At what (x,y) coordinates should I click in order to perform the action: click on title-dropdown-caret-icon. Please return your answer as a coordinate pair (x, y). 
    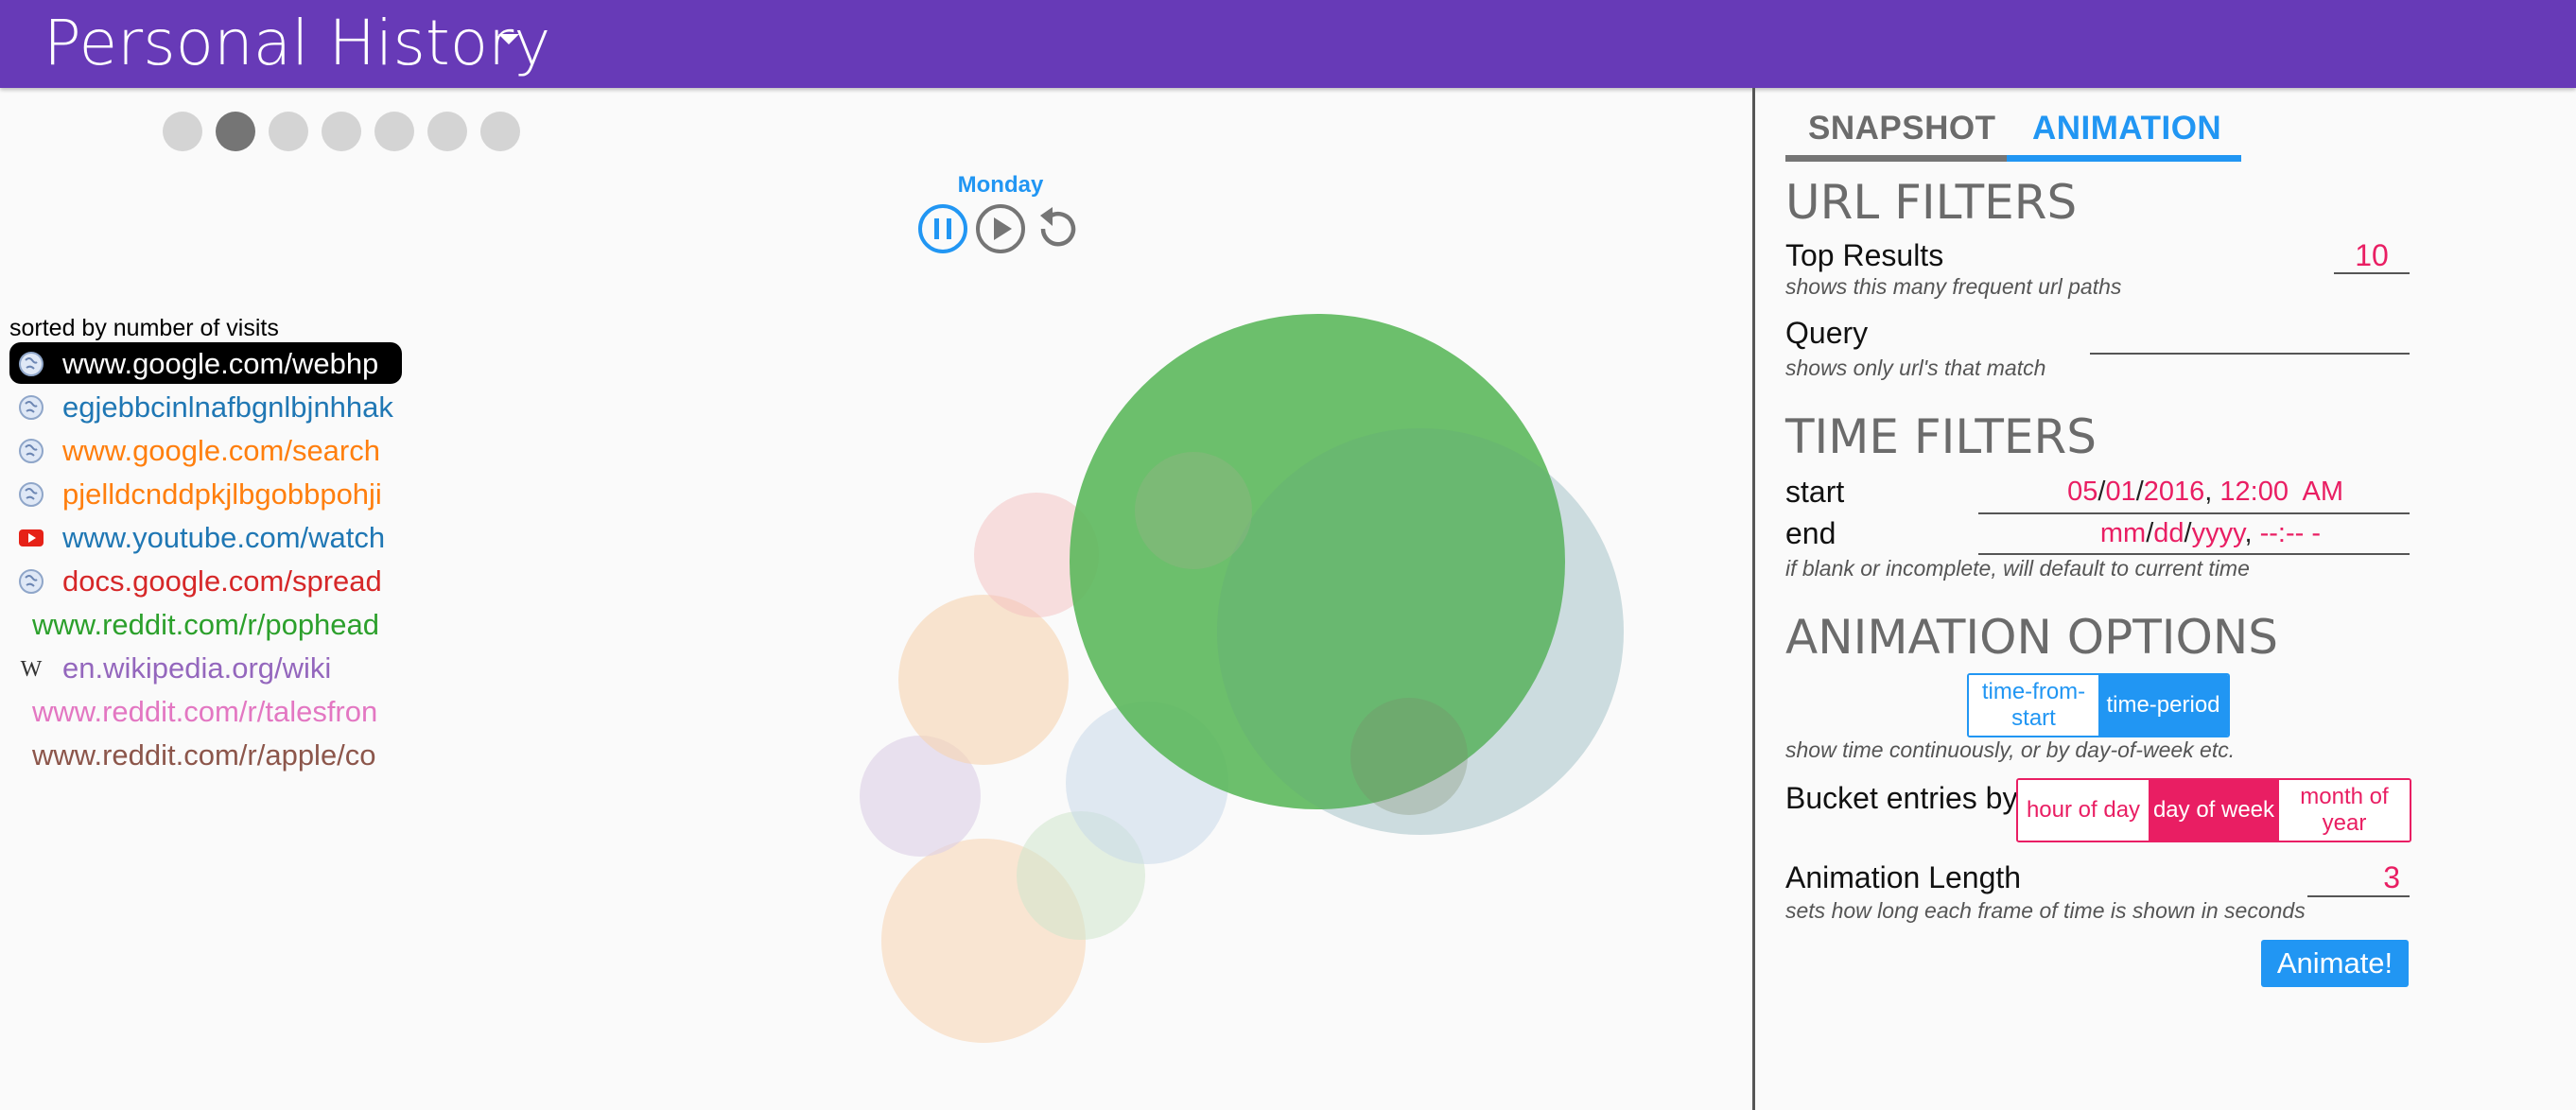
    Looking at the image, I should click on (508, 39).